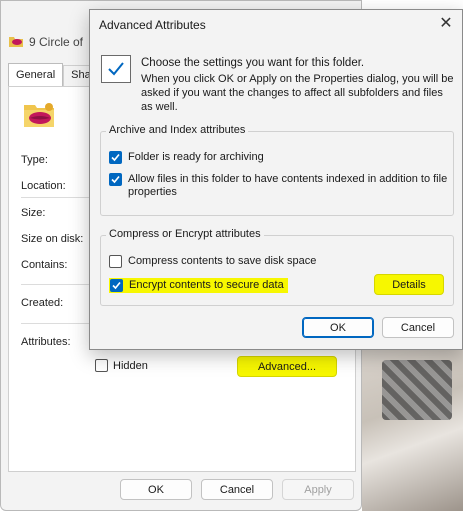 Image resolution: width=463 pixels, height=511 pixels. I want to click on encrypt-row: Encrypt contents to secure data, so click(198, 285).